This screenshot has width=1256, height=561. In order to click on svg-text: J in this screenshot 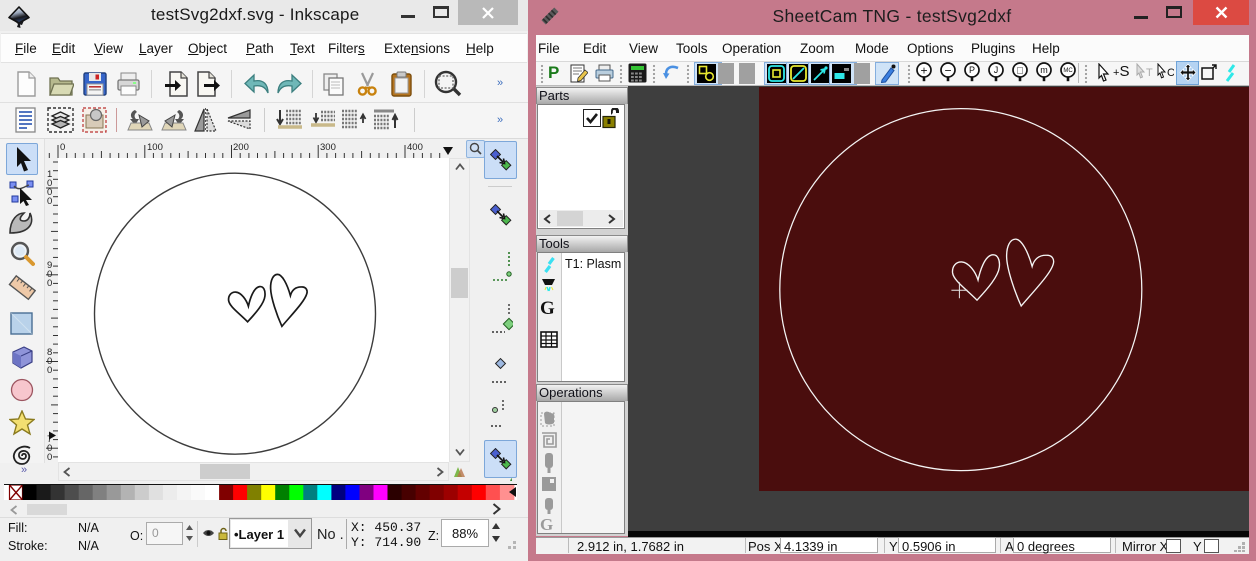, I will do `click(996, 70)`.